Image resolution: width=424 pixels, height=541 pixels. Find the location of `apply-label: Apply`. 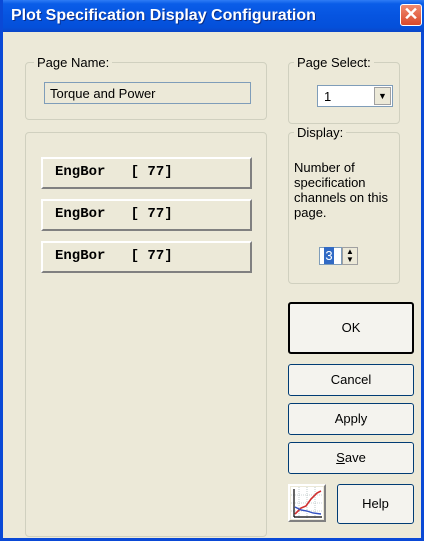

apply-label: Apply is located at coordinates (351, 418).